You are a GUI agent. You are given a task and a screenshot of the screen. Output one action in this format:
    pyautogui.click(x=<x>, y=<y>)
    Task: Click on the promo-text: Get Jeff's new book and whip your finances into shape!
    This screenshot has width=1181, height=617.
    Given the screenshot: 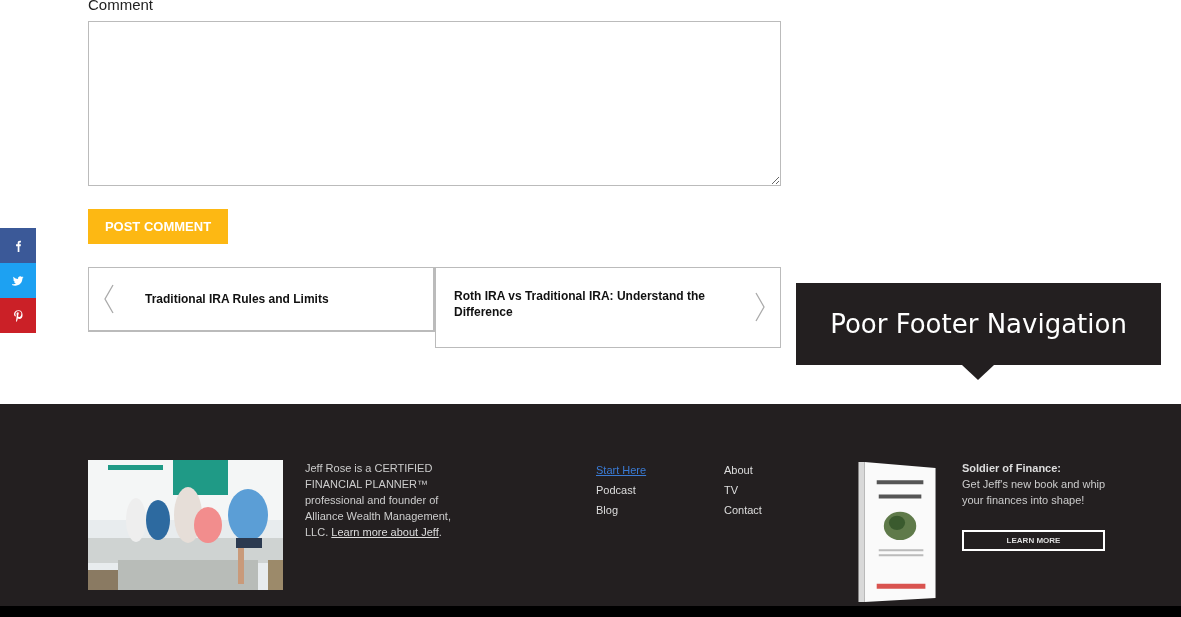 What is the action you would take?
    pyautogui.click(x=1034, y=492)
    